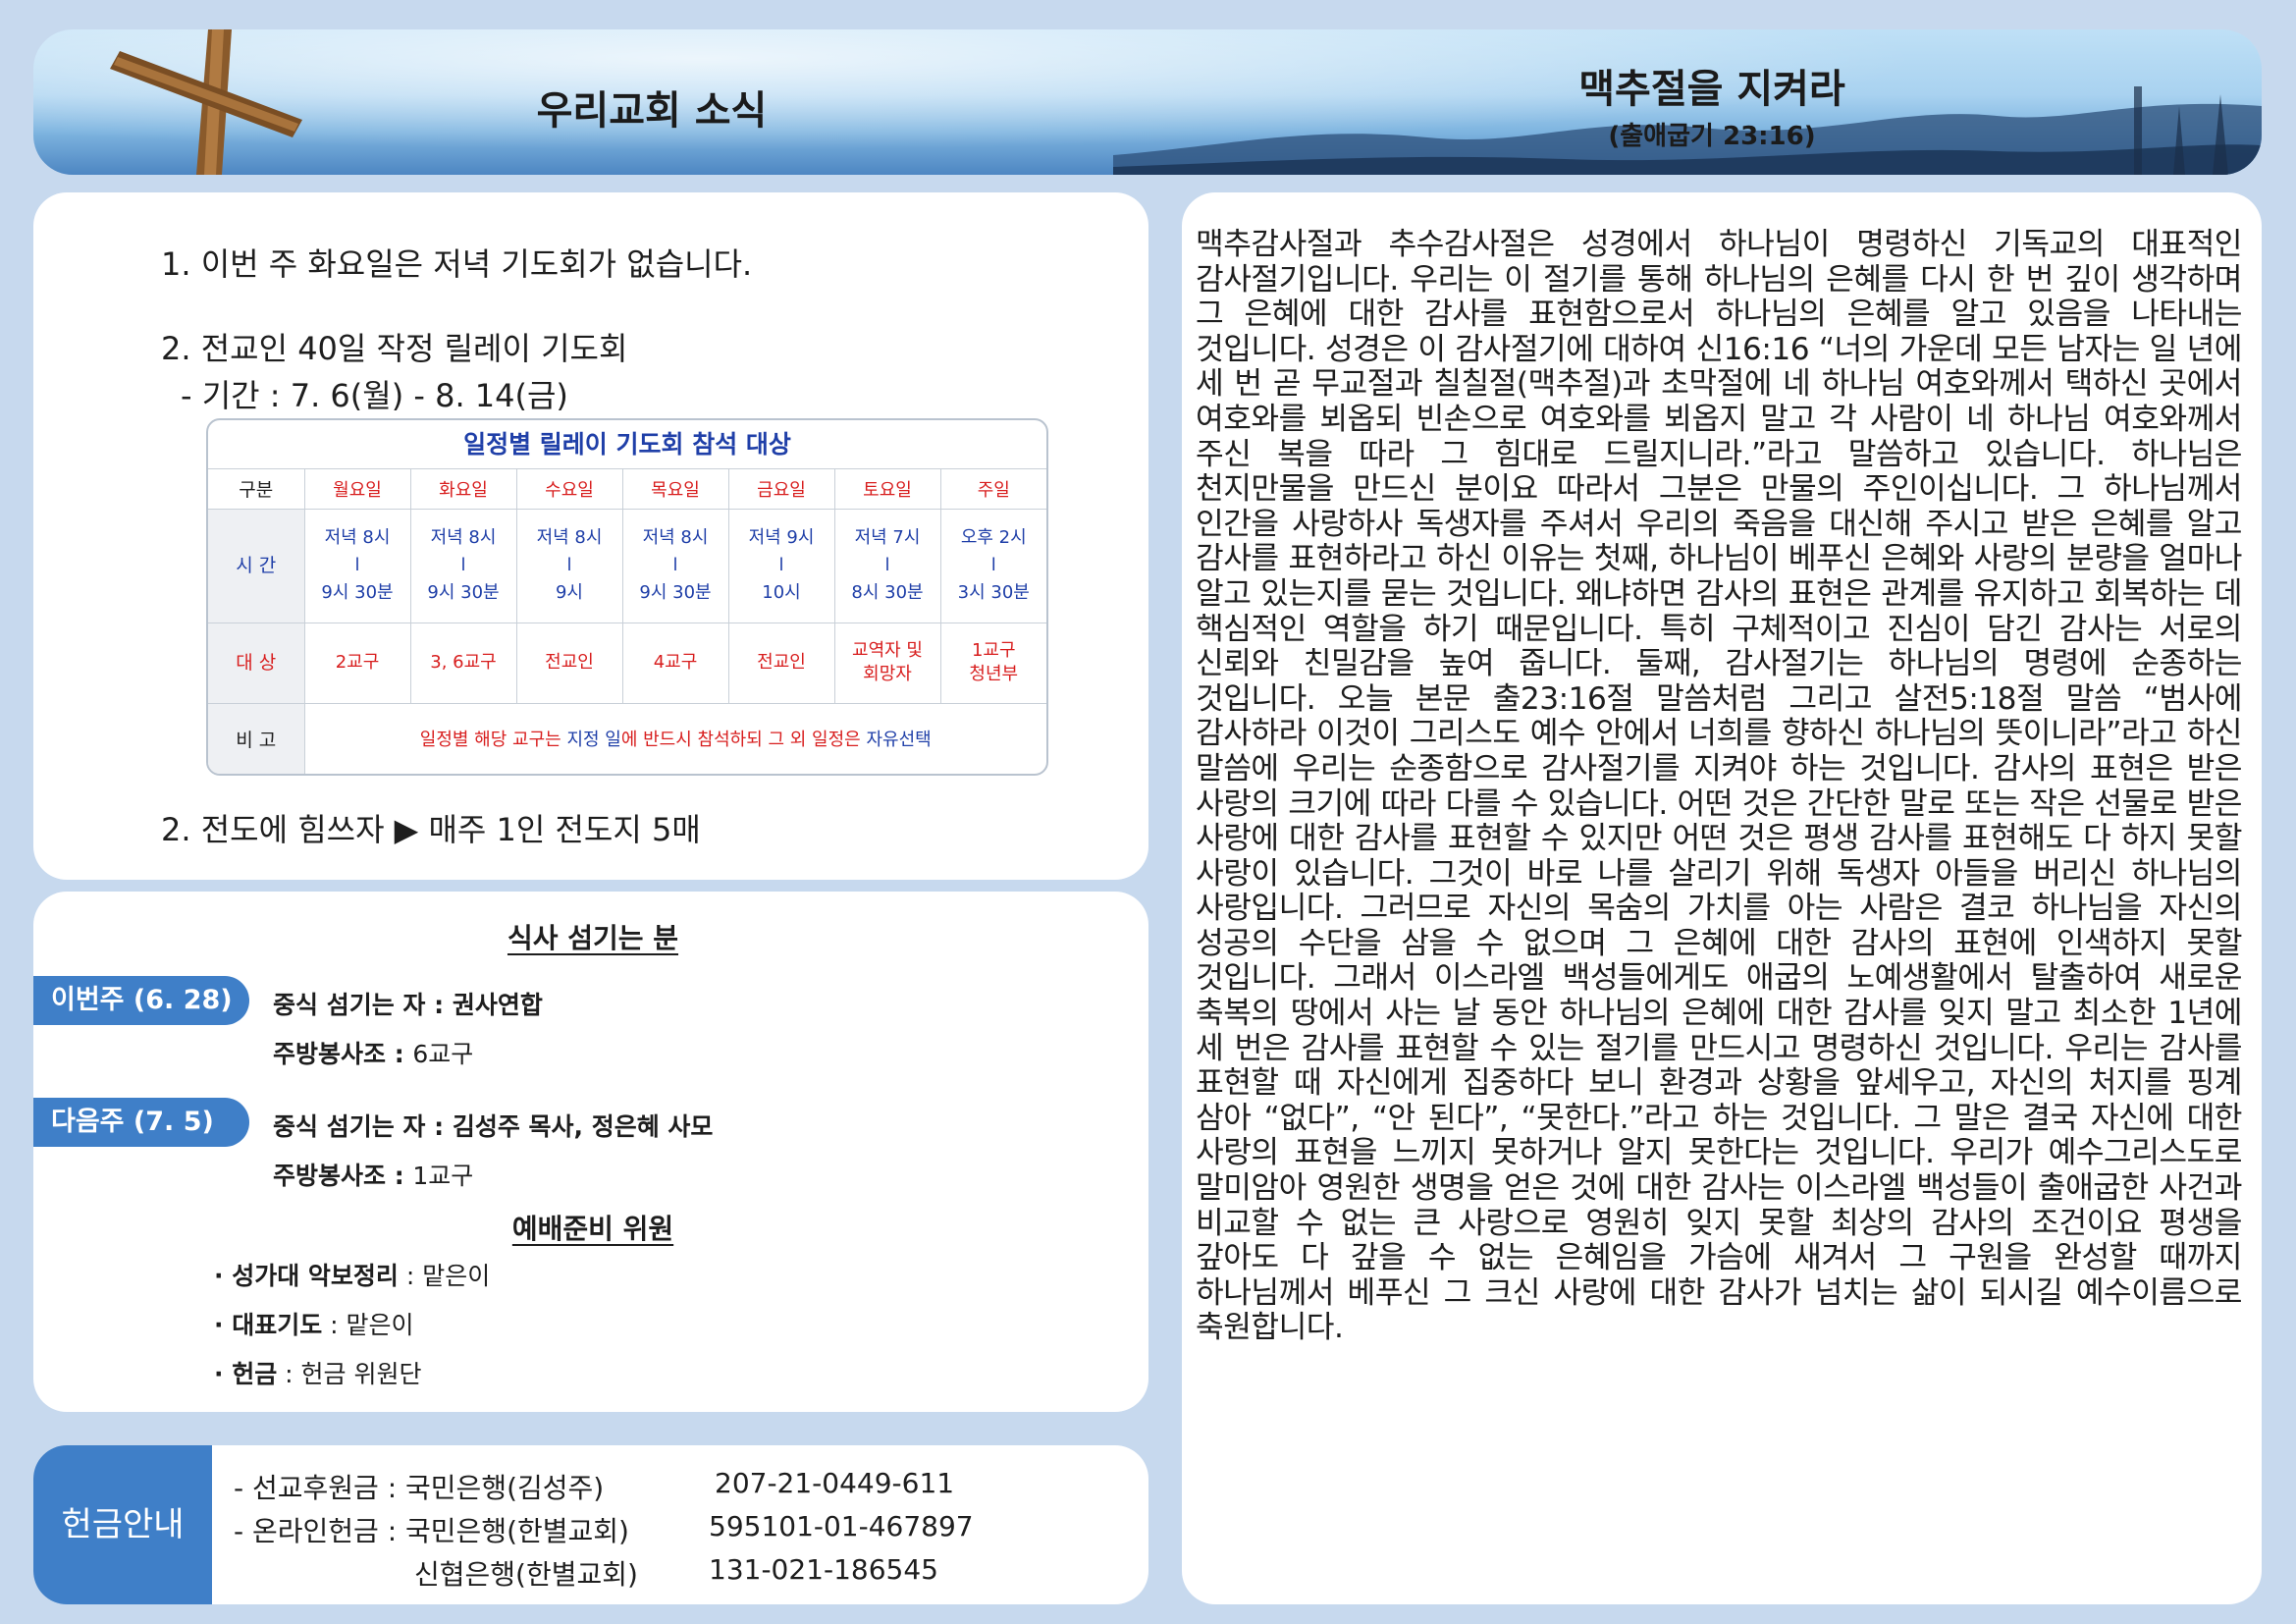  I want to click on offering-line-1: - 선교후원금 : 국민은행(김성주) 207-21-0449-611, so click(594, 1486).